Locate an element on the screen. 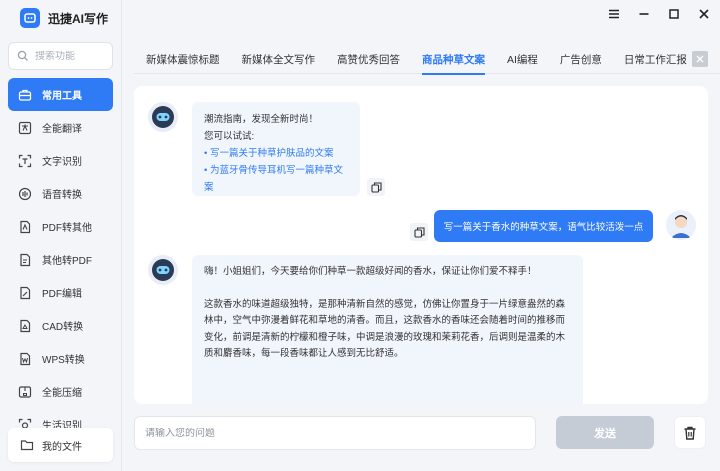  sidebar-item-pdf-to-other: PDF转其他 is located at coordinates (60, 226).